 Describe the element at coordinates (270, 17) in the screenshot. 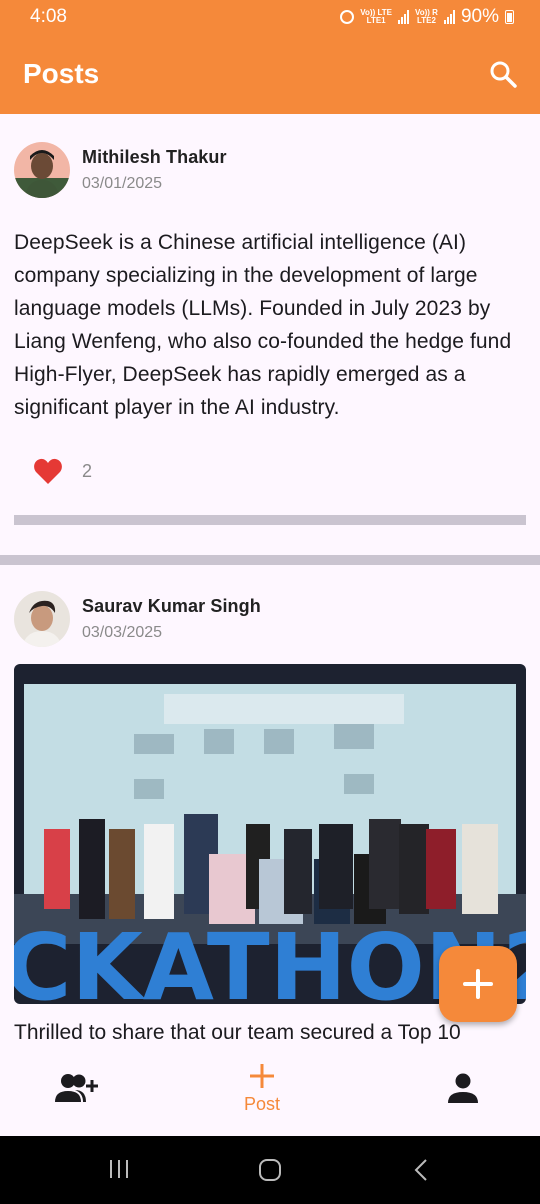

I see `status-bar: 4:08 Vo)) LTE LTE1 Vo)) R LTE2 90%` at that location.